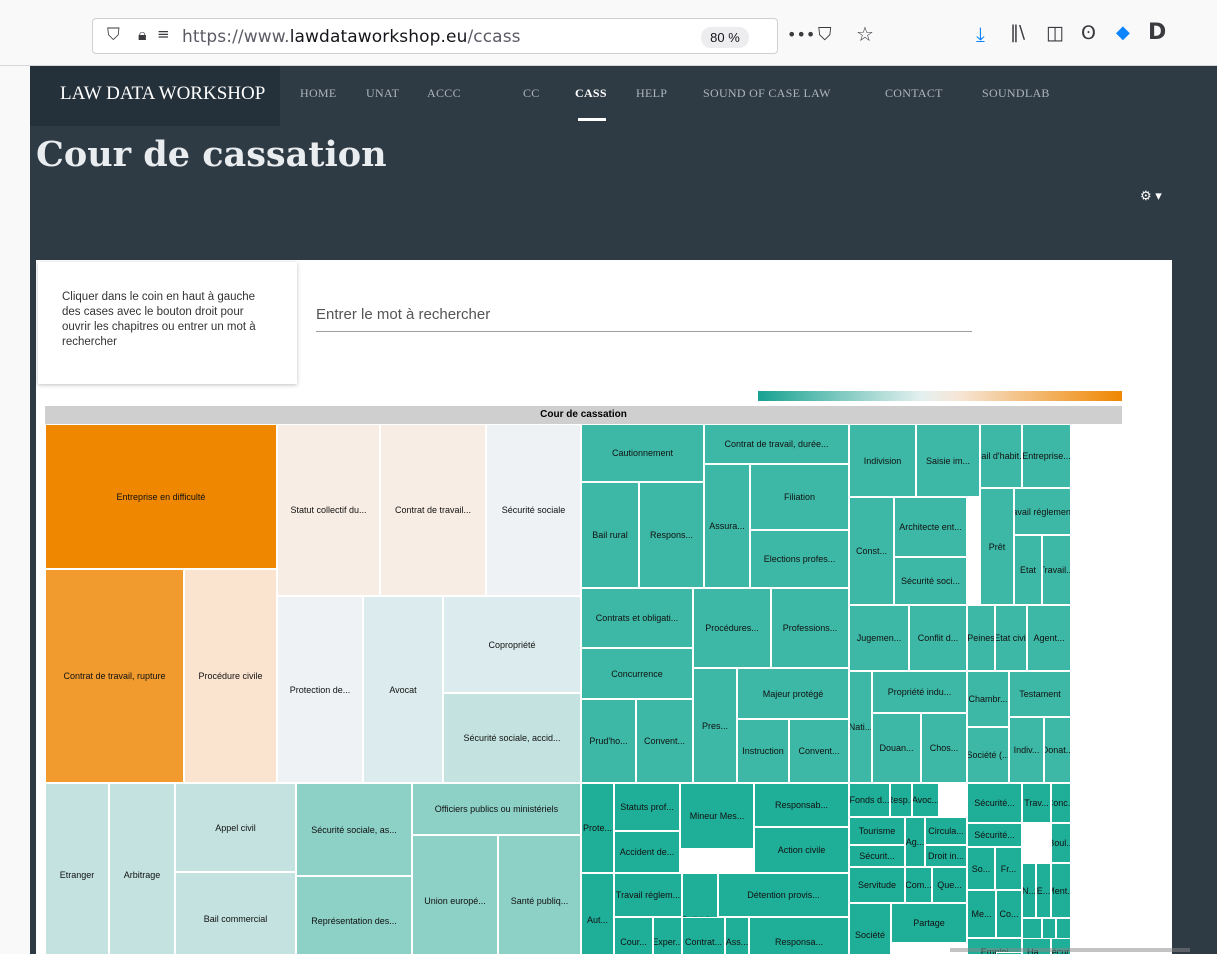 This screenshot has height=954, width=1217. Describe the element at coordinates (1157, 32) in the screenshot. I see `extension-d-icon: D` at that location.